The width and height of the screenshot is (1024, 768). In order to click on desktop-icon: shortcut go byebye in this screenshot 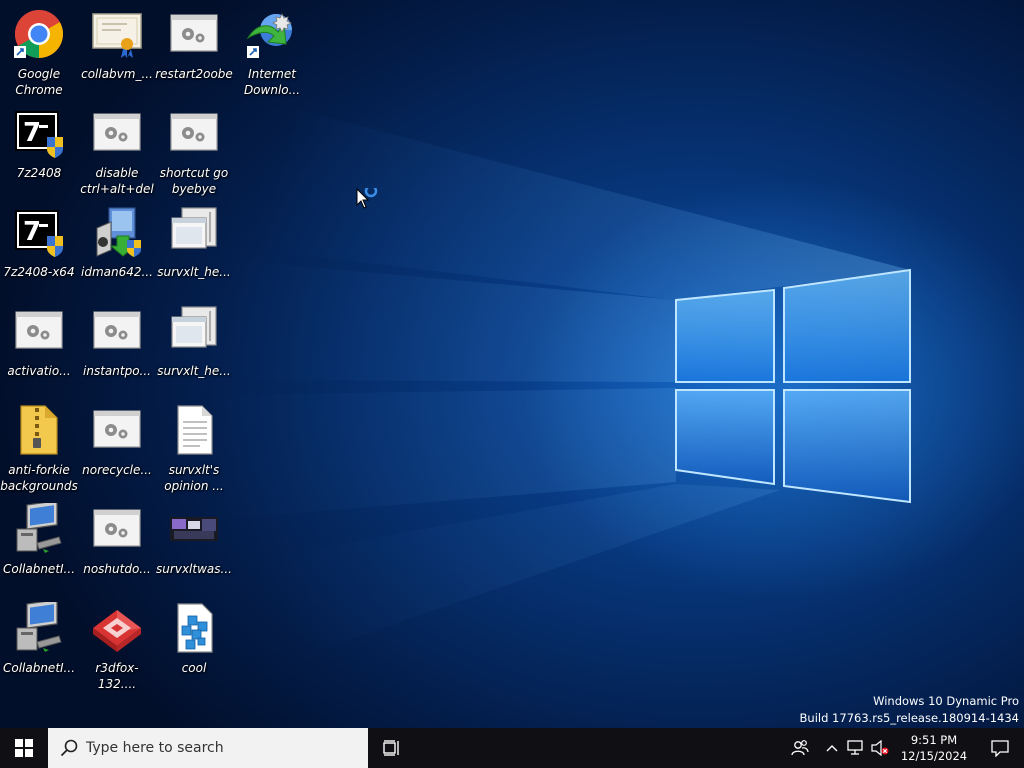, I will do `click(194, 151)`.